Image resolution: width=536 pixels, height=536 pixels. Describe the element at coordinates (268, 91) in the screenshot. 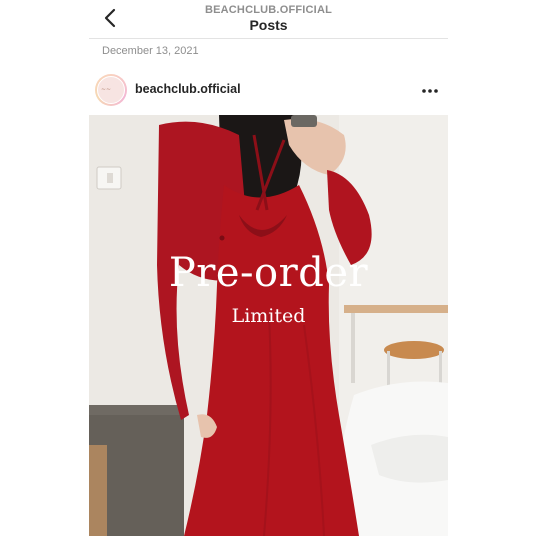

I see `post-header: ~~ beachclub.official` at that location.